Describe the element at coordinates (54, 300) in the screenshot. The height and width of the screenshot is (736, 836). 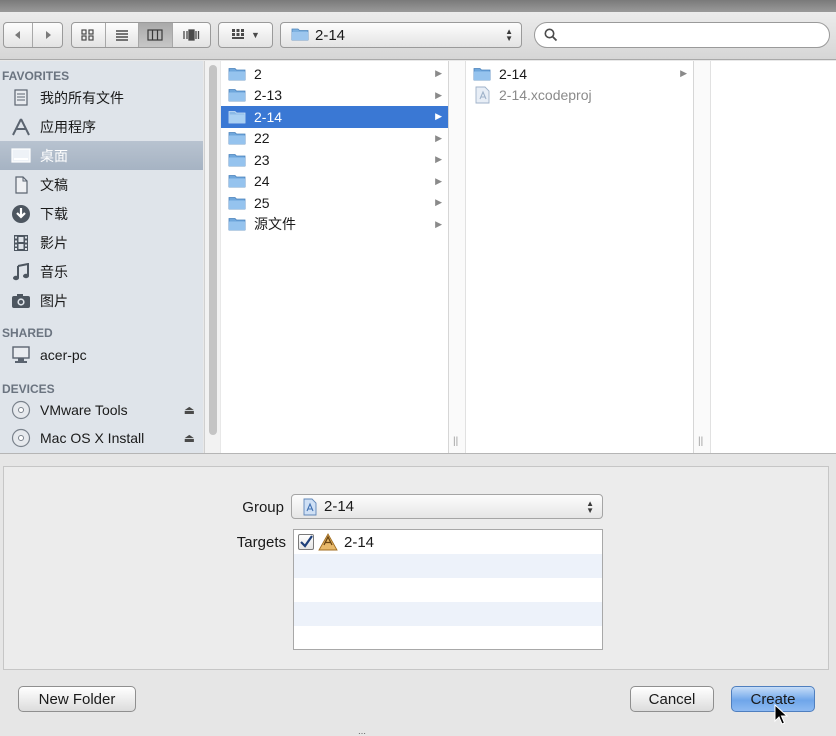
I see `sidebar-item-label: 图片` at that location.